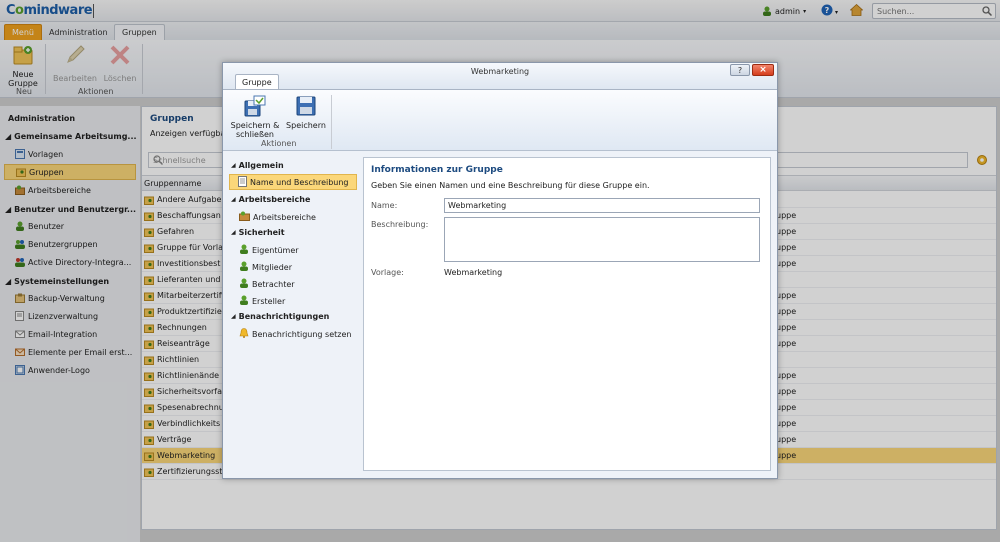 The height and width of the screenshot is (542, 1000). Describe the element at coordinates (500, 71) in the screenshot. I see `dialog-title: Webmarketing` at that location.